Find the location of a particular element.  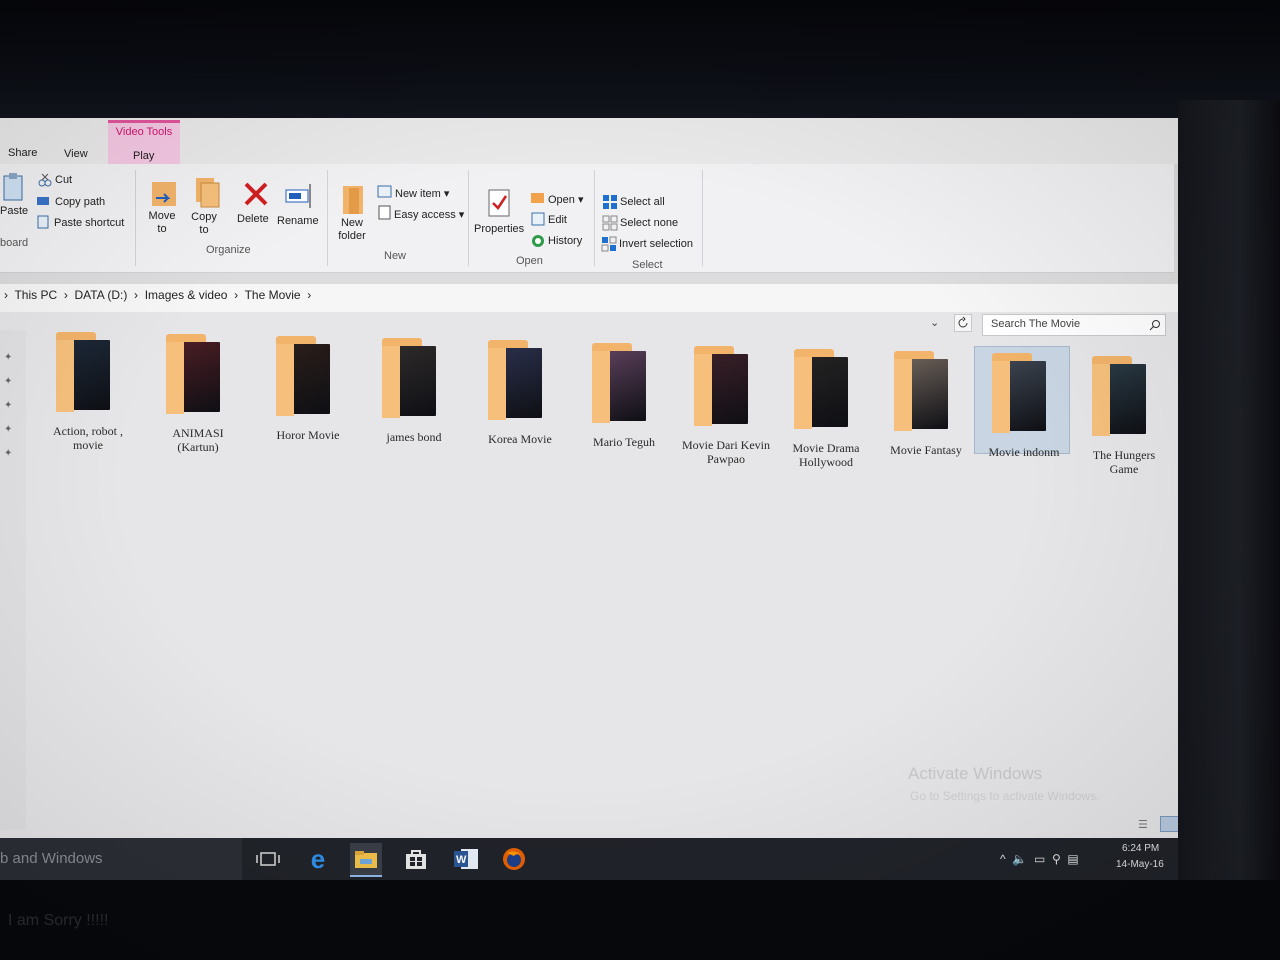

tab-play: Play is located at coordinates (143, 156).